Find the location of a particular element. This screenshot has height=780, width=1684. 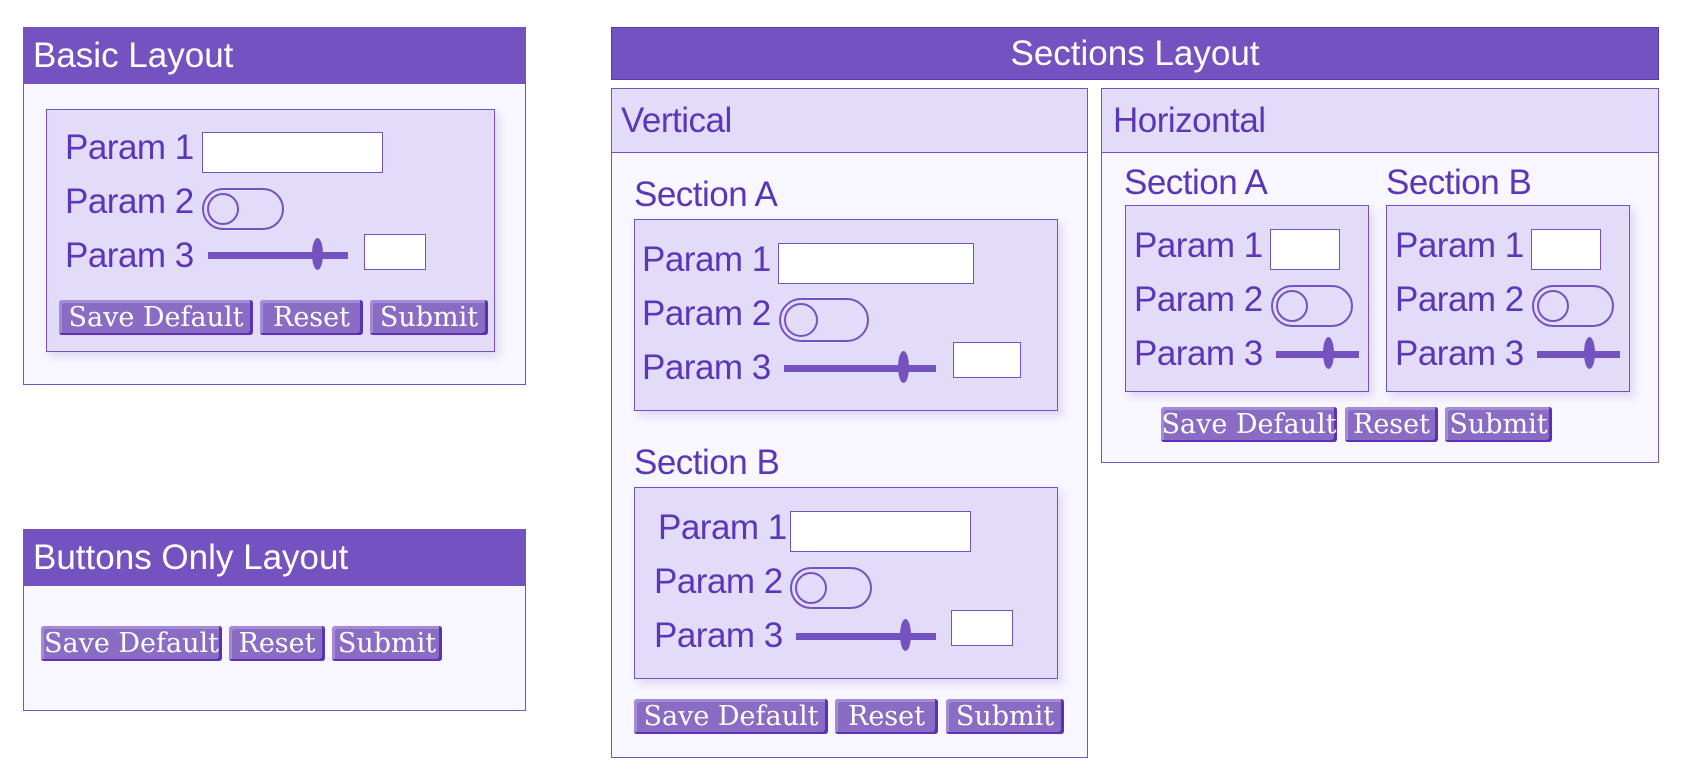

buttons-only-title: Buttons Only Layout is located at coordinates (191, 557).